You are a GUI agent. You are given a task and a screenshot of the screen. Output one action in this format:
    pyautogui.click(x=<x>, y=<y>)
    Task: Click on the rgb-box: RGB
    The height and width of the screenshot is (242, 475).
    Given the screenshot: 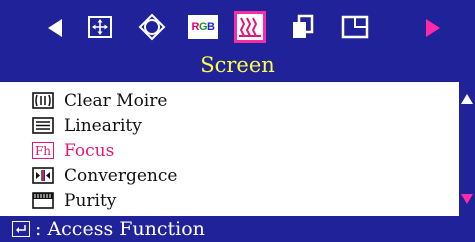 What is the action you would take?
    pyautogui.click(x=203, y=27)
    